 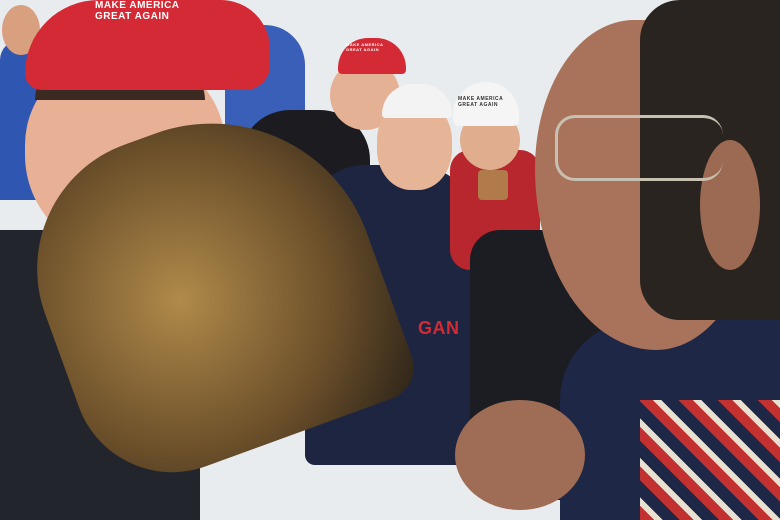 What do you see at coordinates (439, 328) in the screenshot?
I see `sweatshirt-text: GAN` at bounding box center [439, 328].